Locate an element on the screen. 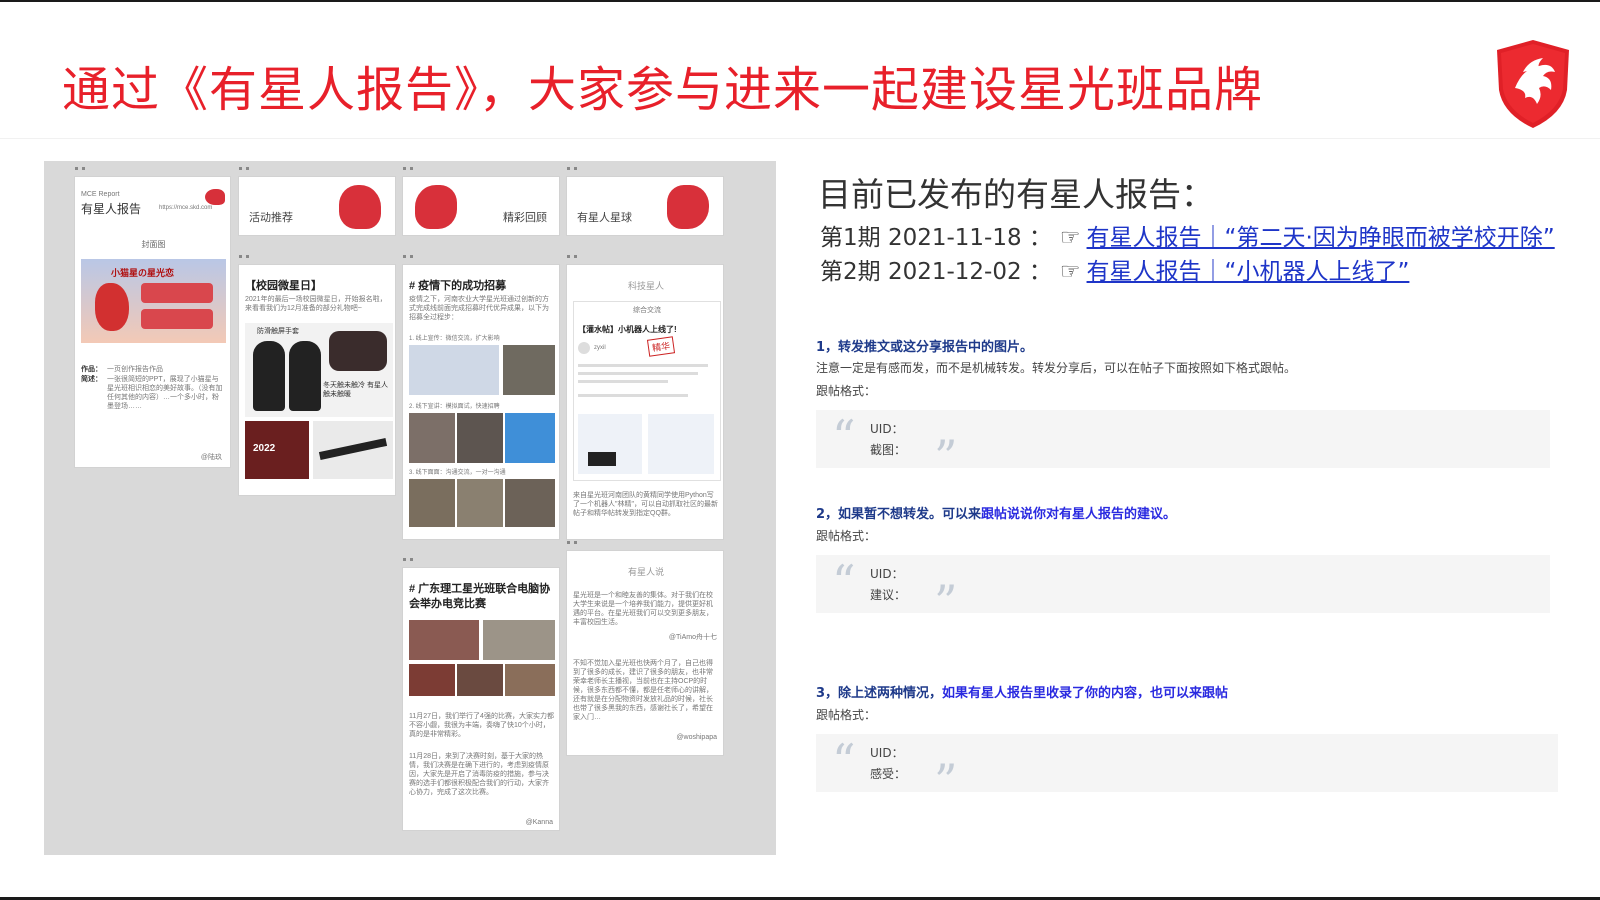 The image size is (1600, 900). card-title: # 广东理工星光班联合电脑协会举办电竞比赛 is located at coordinates (480, 596).